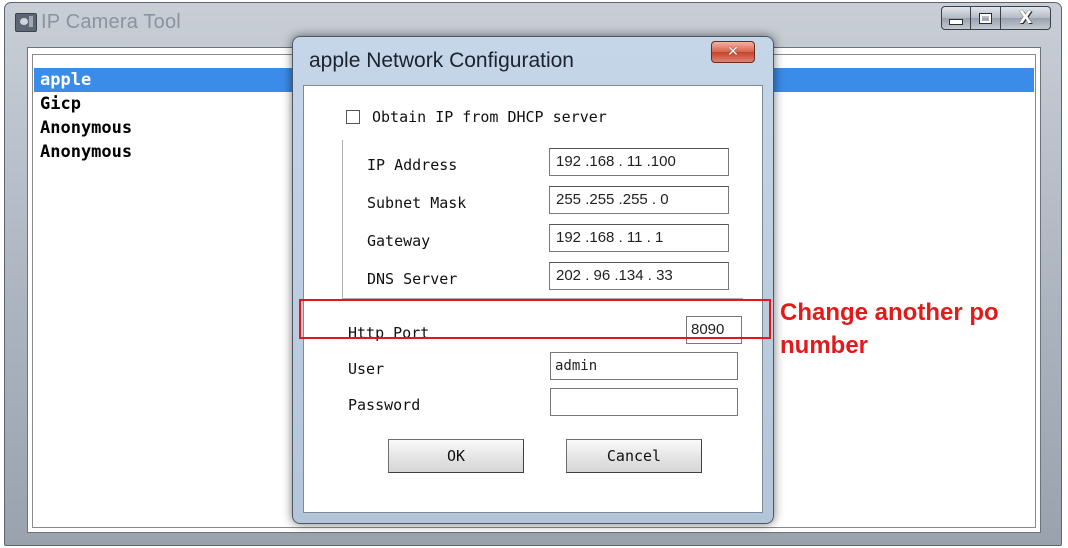  I want to click on camera-icon, so click(26, 22).